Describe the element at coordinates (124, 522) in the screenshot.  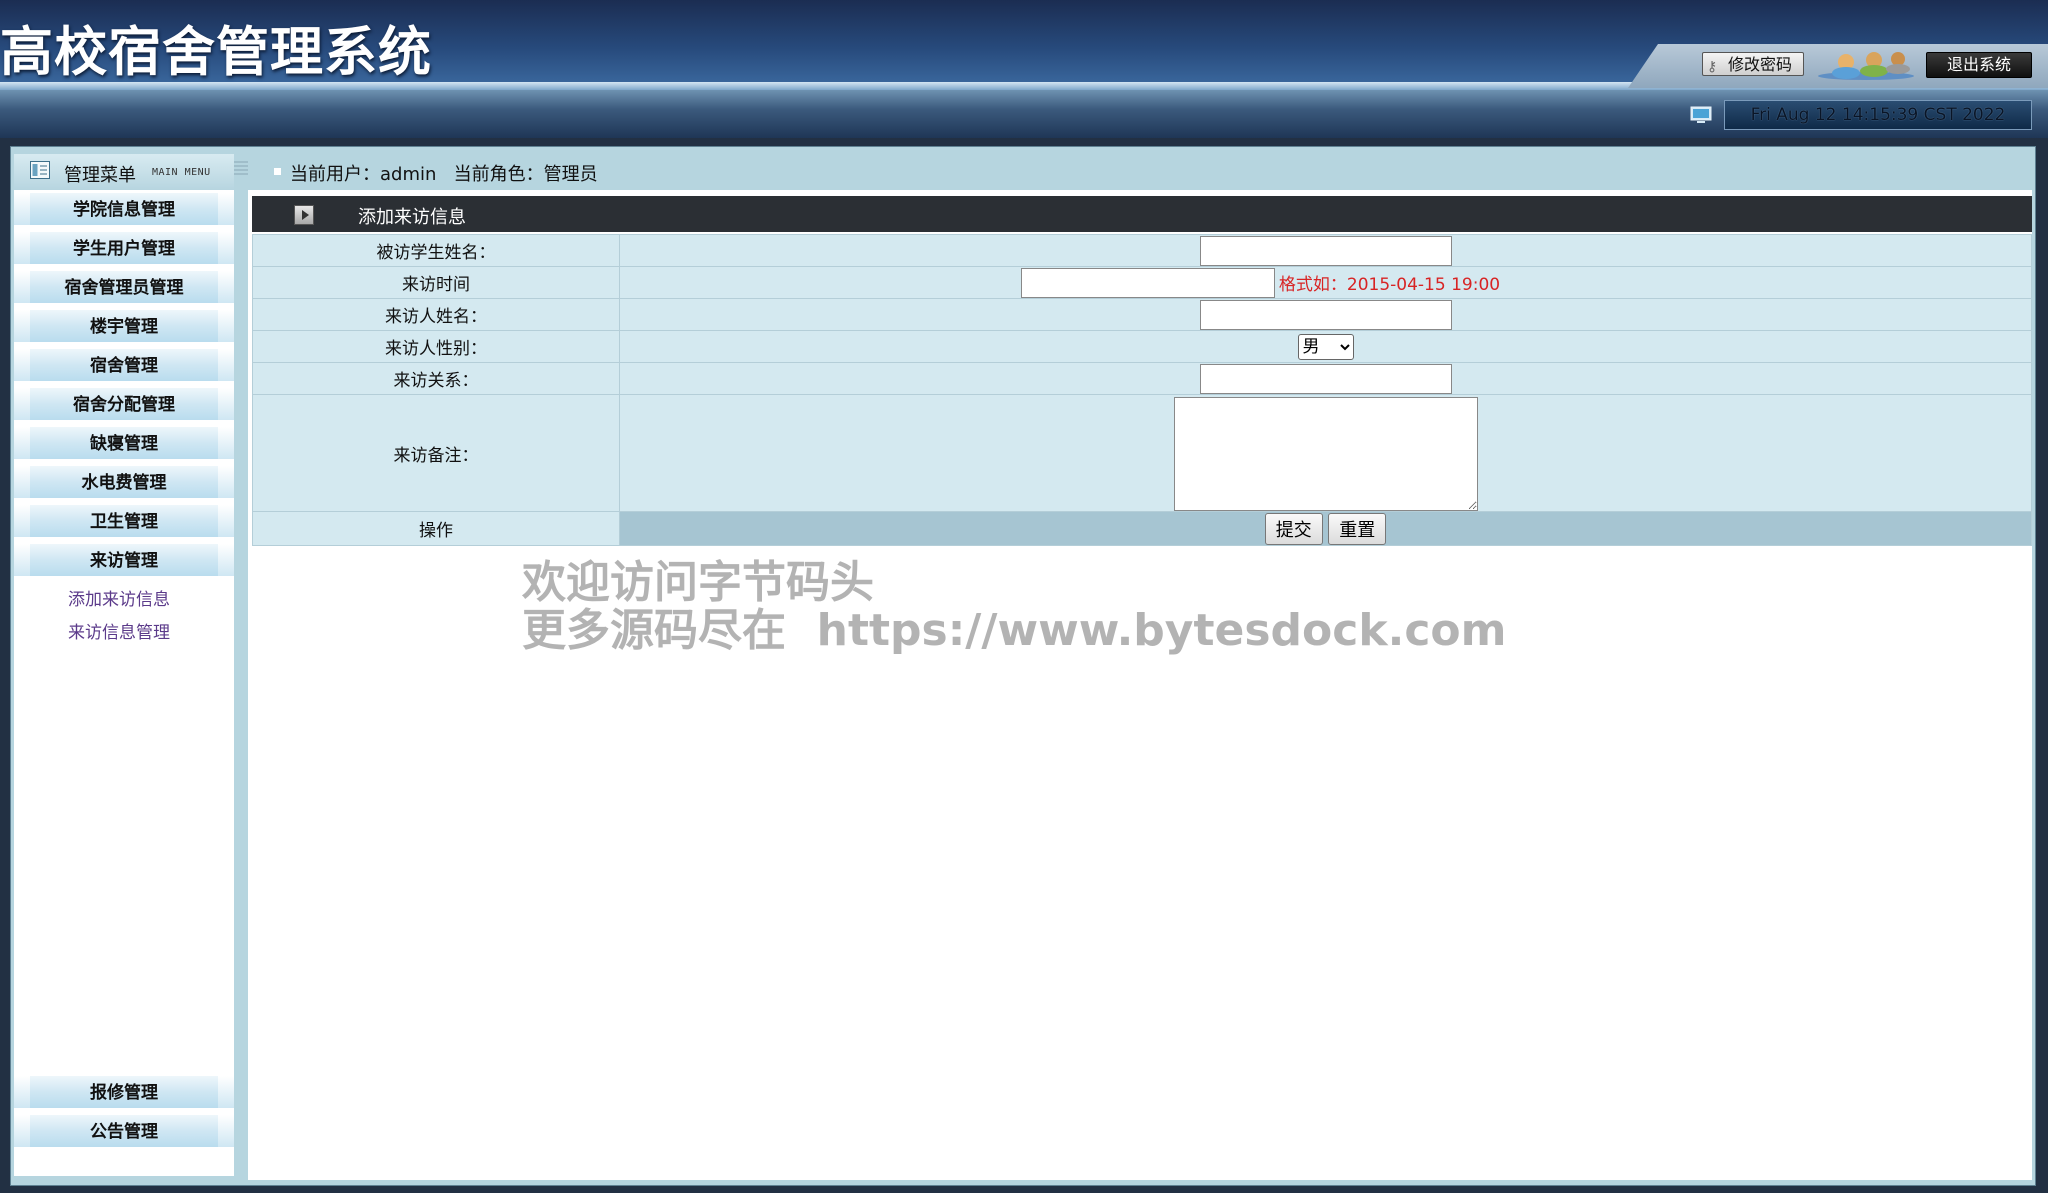
I see `sidebar-item-hygiene: 卫生管理` at that location.